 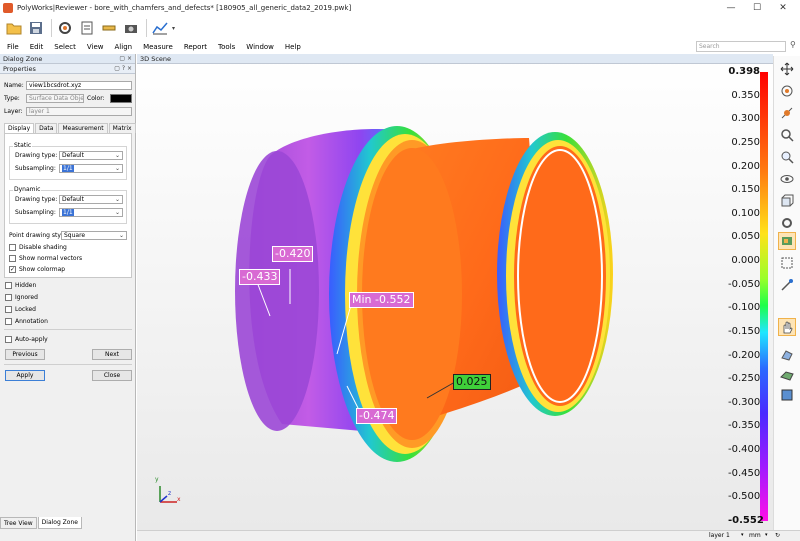 I want to click on colormap-tick-label: -0.250, so click(x=744, y=379).